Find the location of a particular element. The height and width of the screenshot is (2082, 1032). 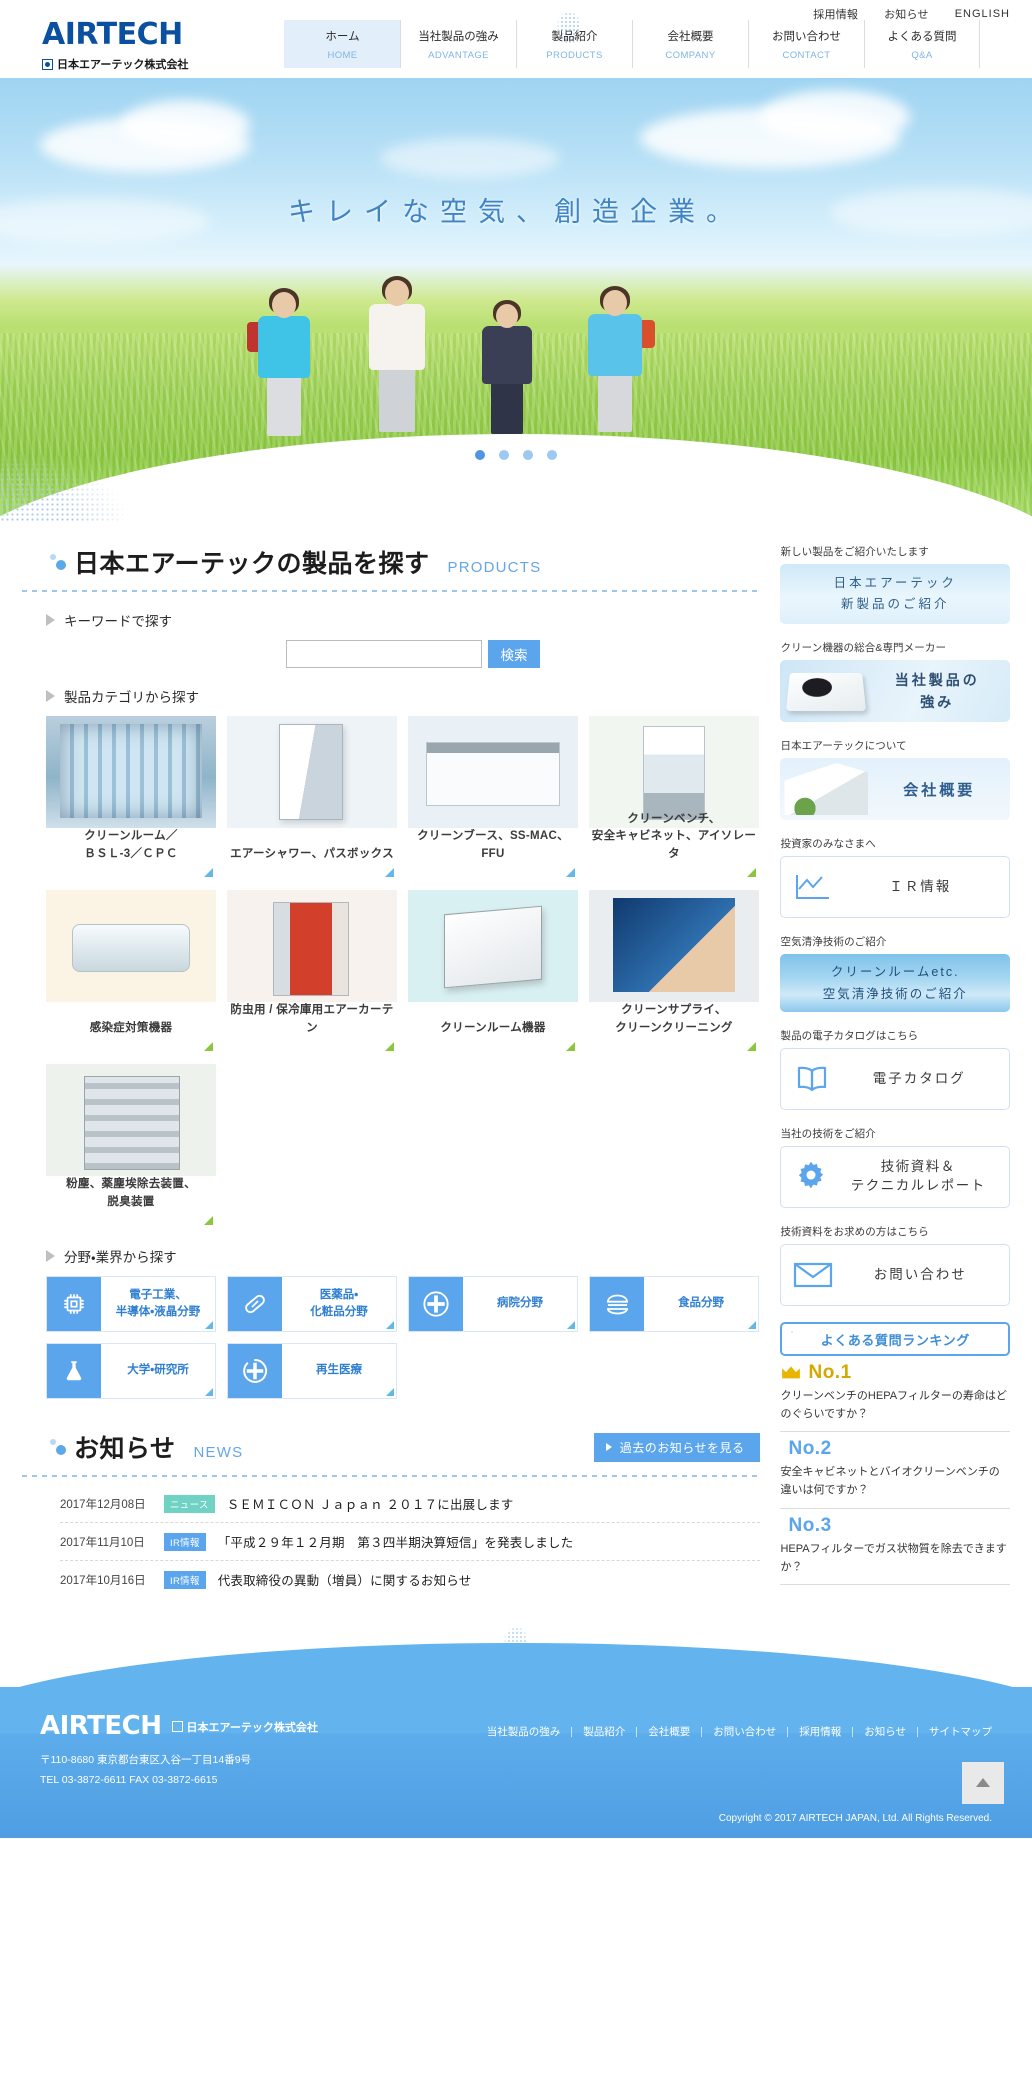

regeneration-icon is located at coordinates (255, 1371).